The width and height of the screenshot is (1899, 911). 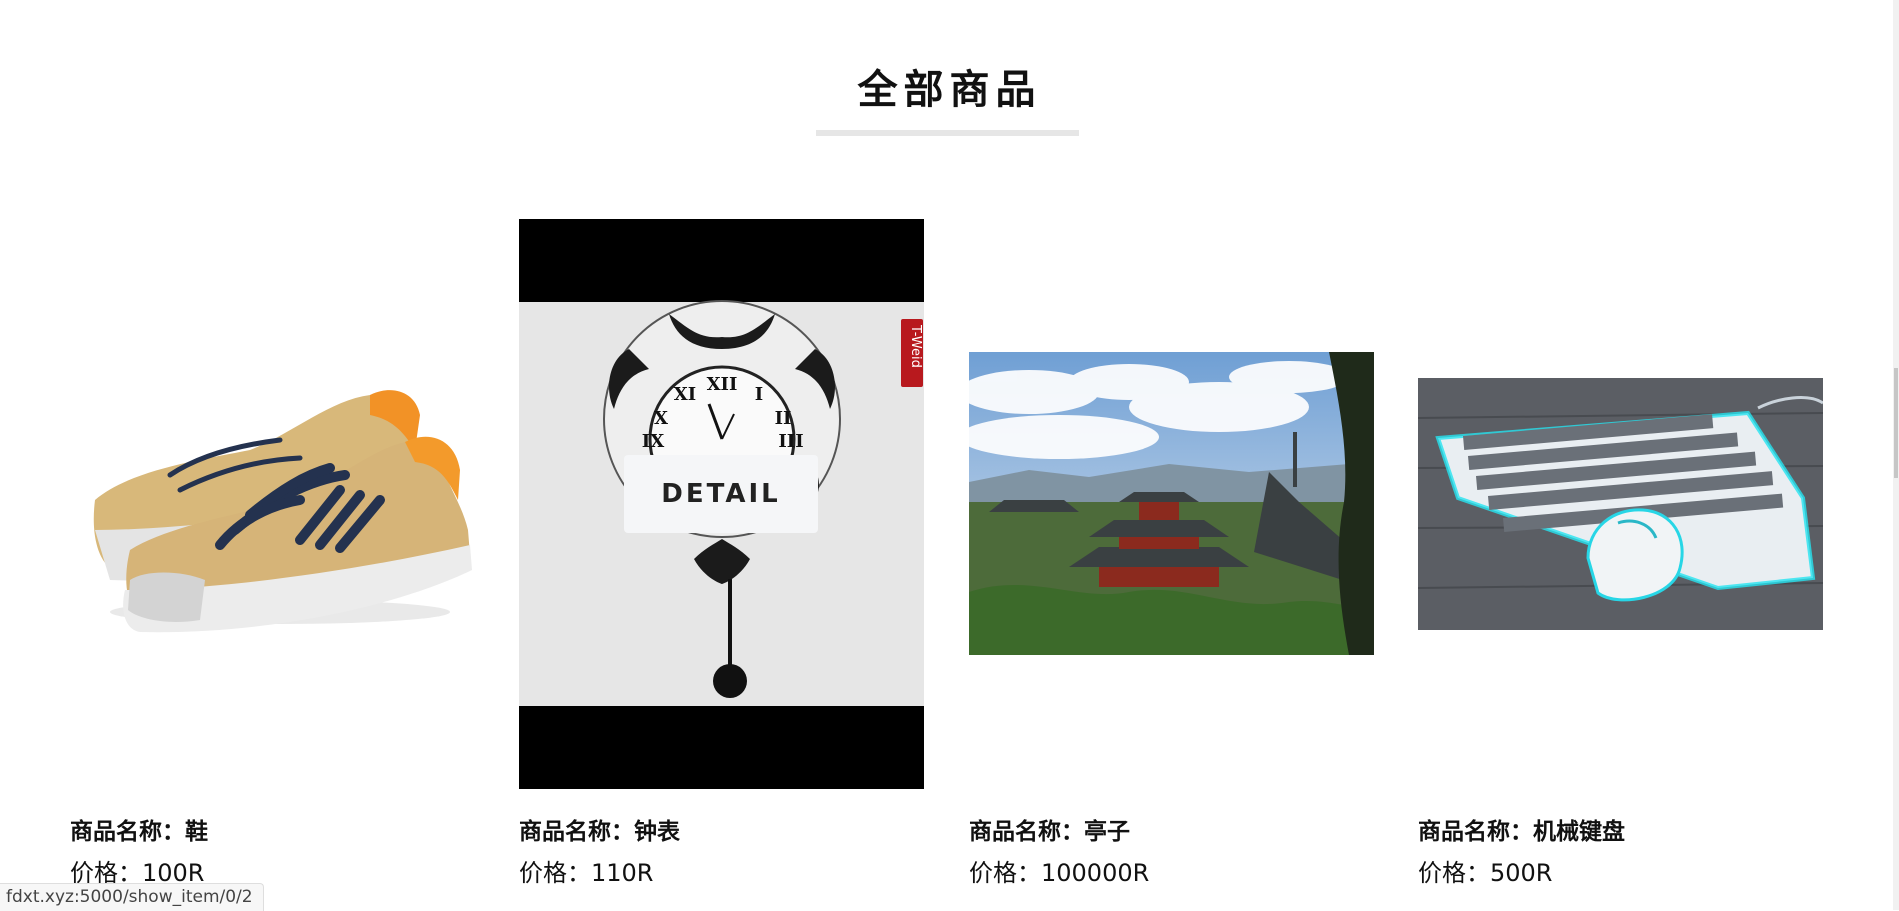 I want to click on scrollbar, so click(x=1896, y=455).